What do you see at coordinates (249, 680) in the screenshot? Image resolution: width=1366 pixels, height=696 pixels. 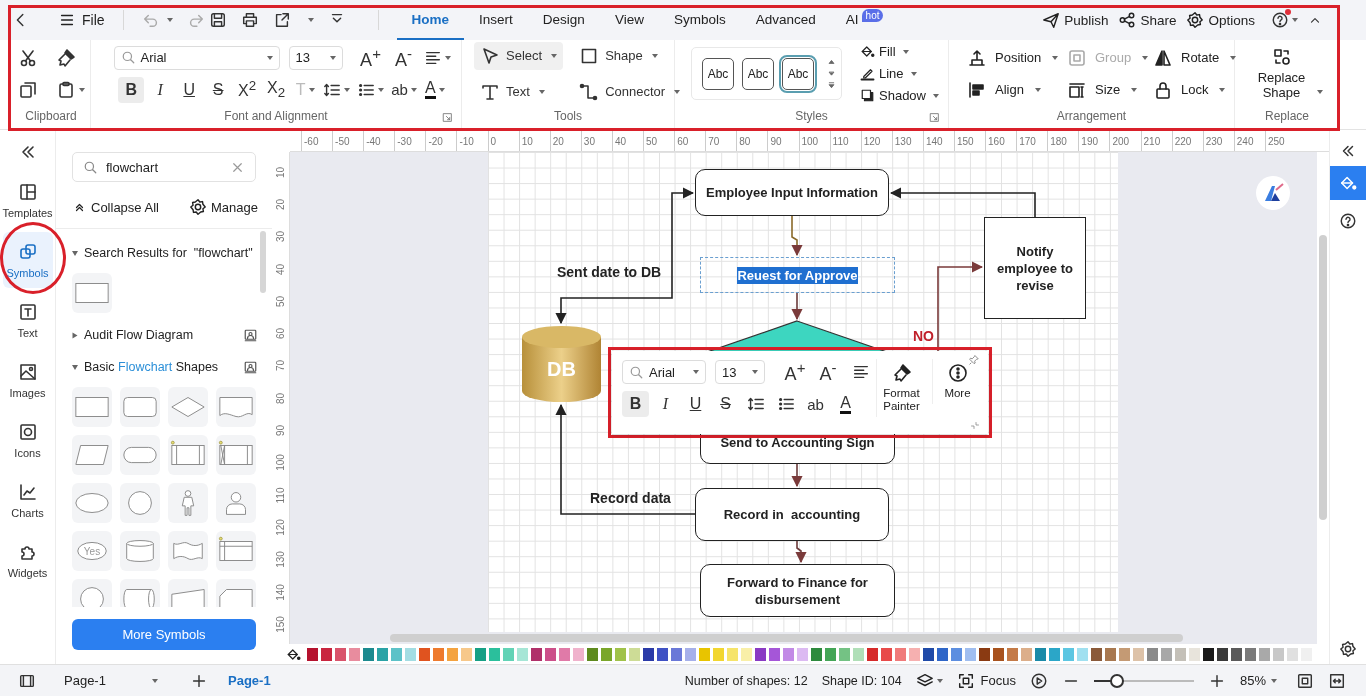 I see `page-tab: Page-1` at bounding box center [249, 680].